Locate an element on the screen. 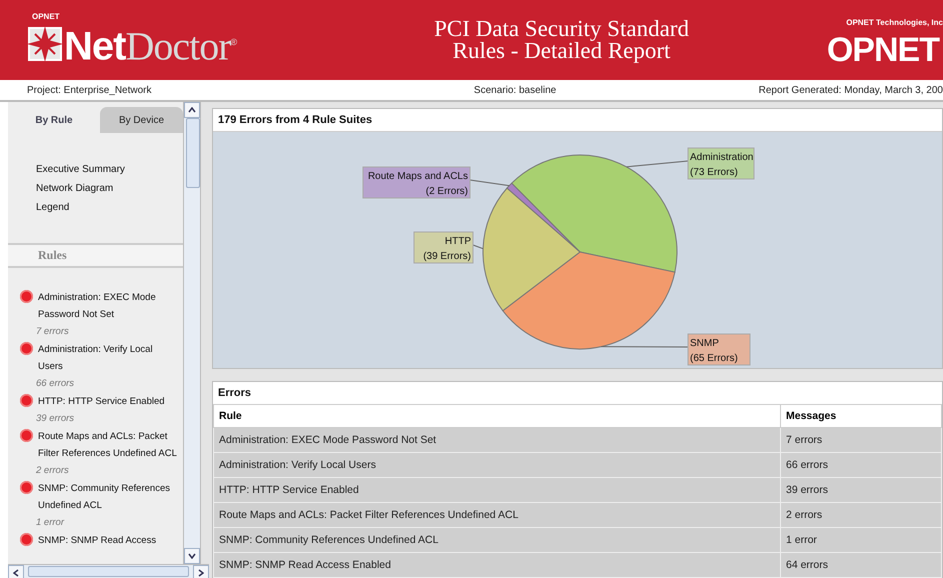 The width and height of the screenshot is (943, 578). chart-title: 179 Errors from 4 Rule Suites is located at coordinates (295, 120).